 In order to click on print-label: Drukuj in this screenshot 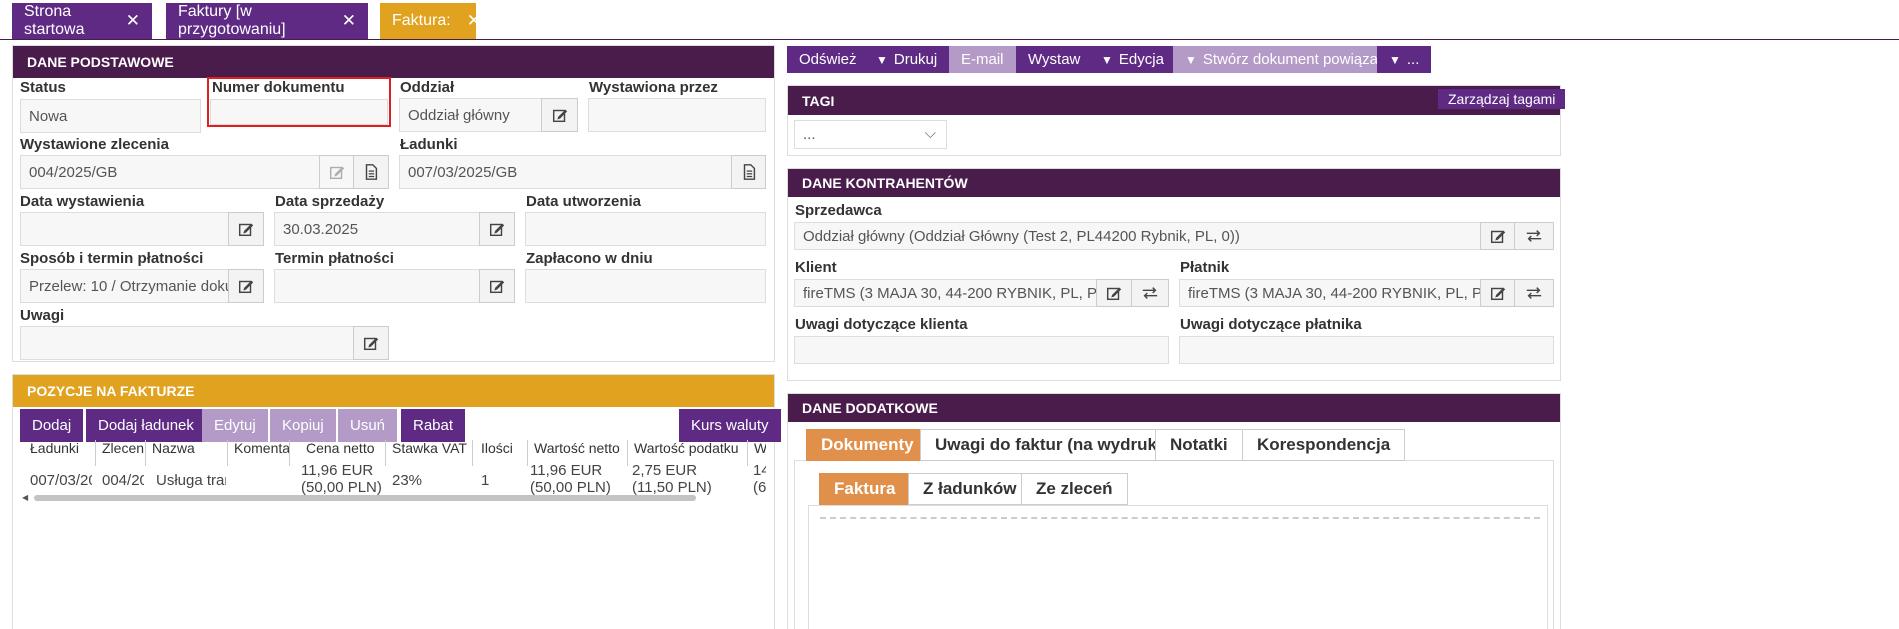, I will do `click(915, 59)`.